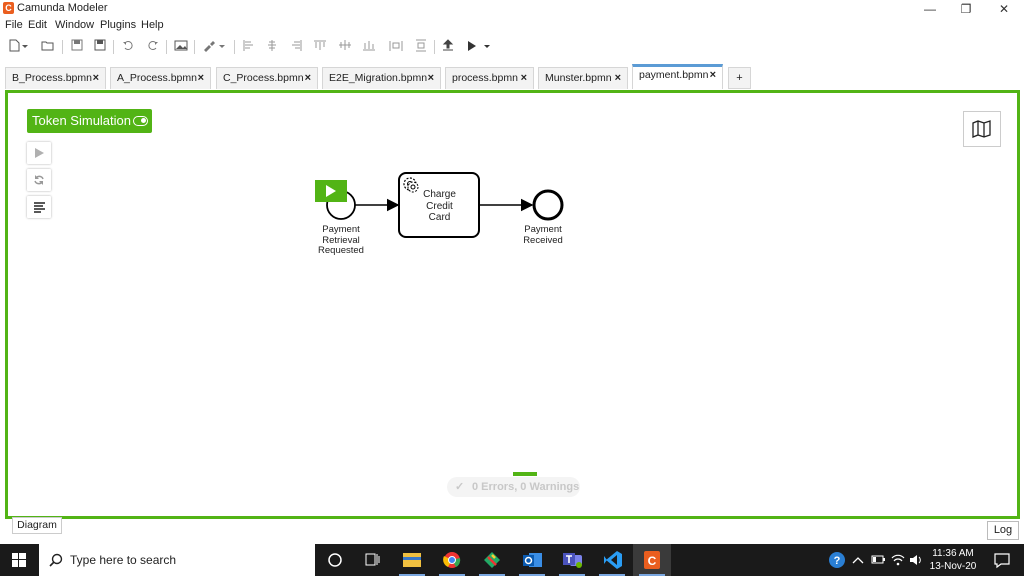 This screenshot has height=581, width=1024. What do you see at coordinates (578, 78) in the screenshot?
I see `tab-label: Munster.bpmn` at bounding box center [578, 78].